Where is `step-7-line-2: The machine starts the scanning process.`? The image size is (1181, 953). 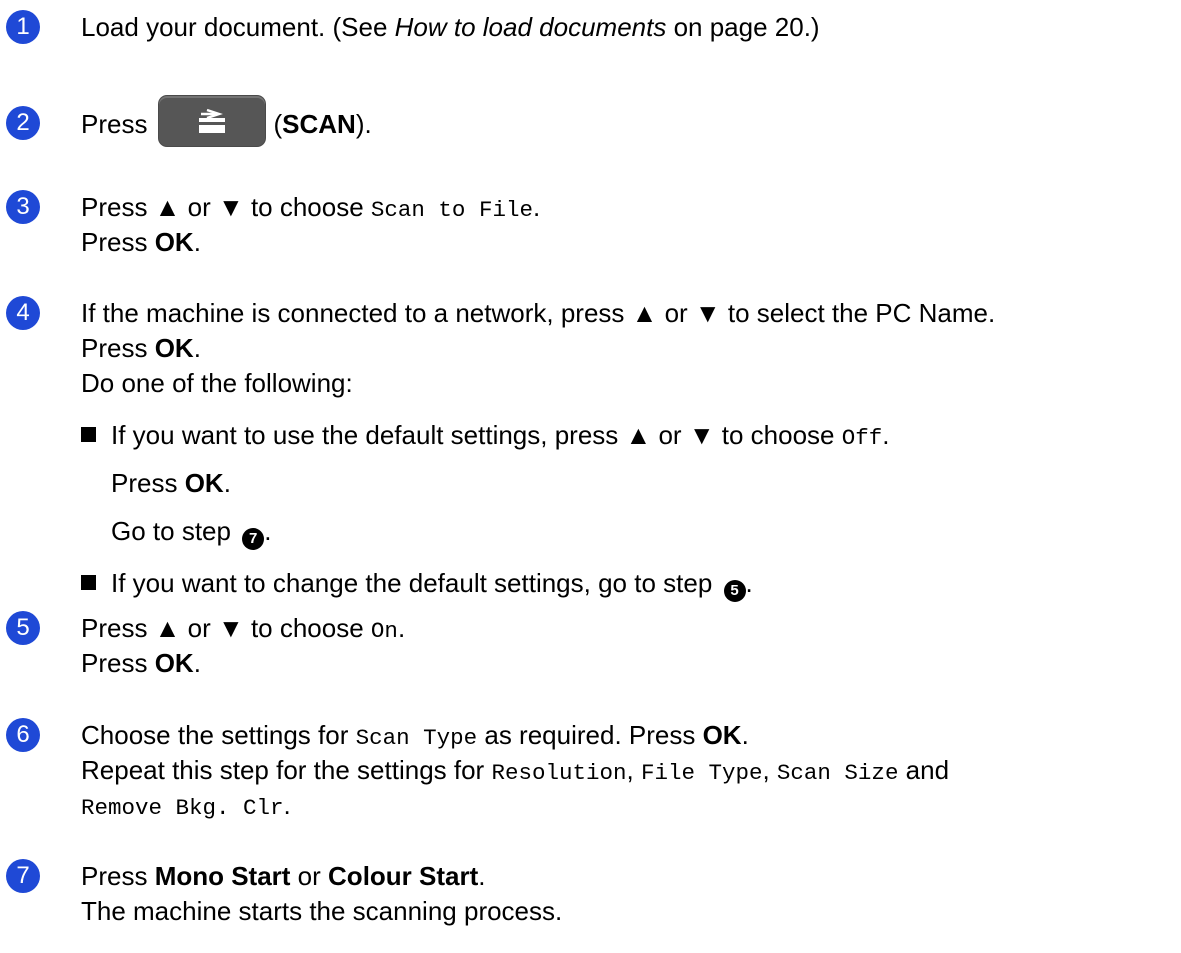
step-7-line-2: The machine starts the scanning process. is located at coordinates (322, 911).